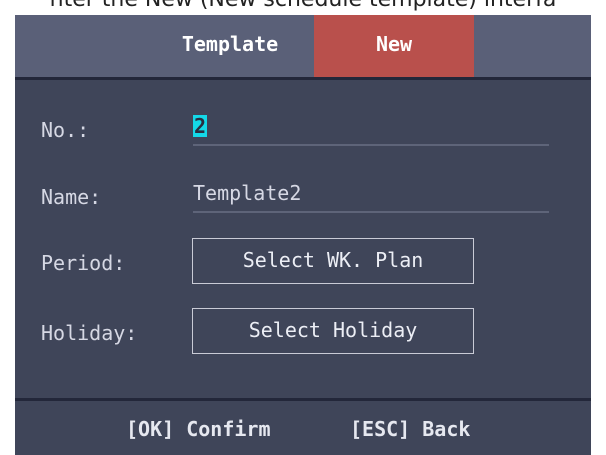  I want to click on no-value: 2, so click(200, 126).